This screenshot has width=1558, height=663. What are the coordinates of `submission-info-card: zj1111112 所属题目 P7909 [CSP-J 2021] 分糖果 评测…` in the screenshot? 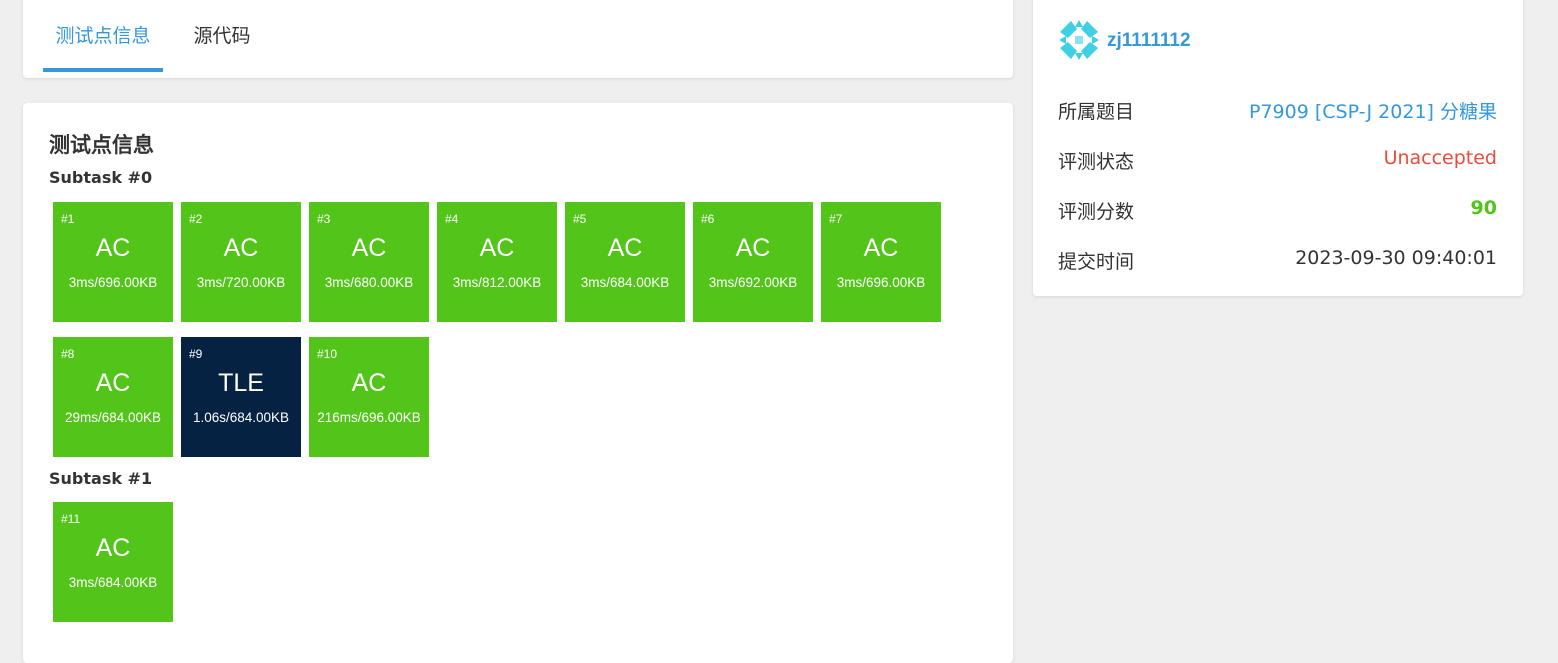 It's located at (1278, 148).